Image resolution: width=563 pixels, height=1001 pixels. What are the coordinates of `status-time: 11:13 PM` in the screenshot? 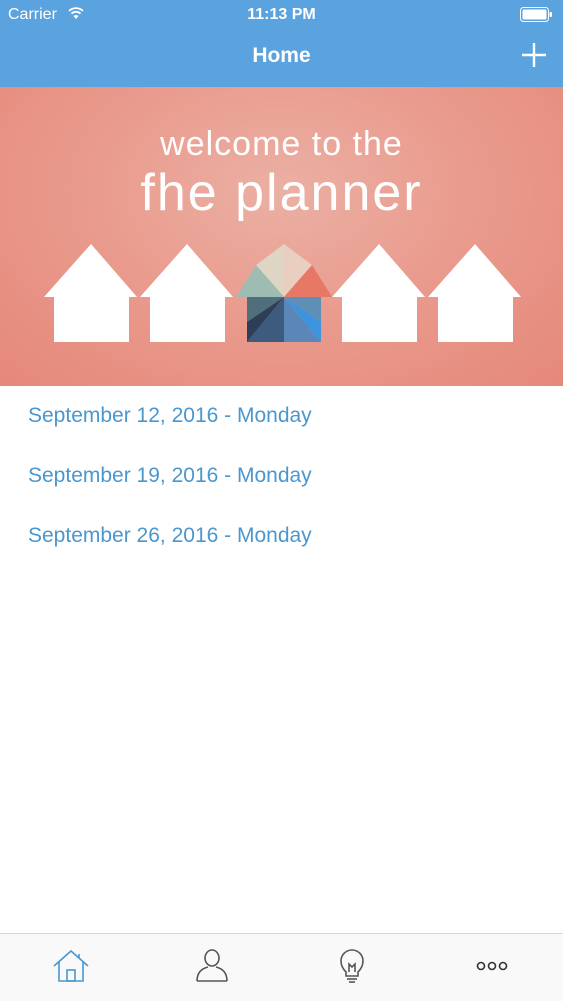 It's located at (281, 14).